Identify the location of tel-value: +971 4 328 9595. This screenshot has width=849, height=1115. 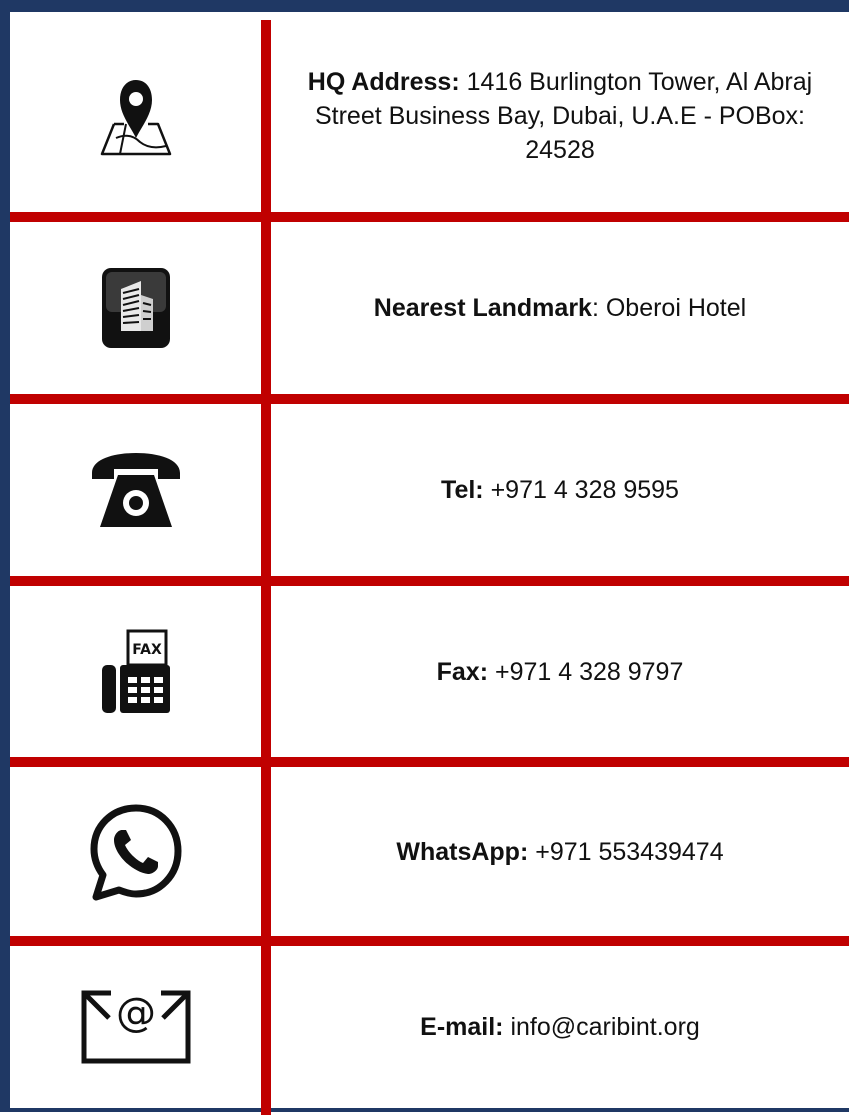
(581, 490).